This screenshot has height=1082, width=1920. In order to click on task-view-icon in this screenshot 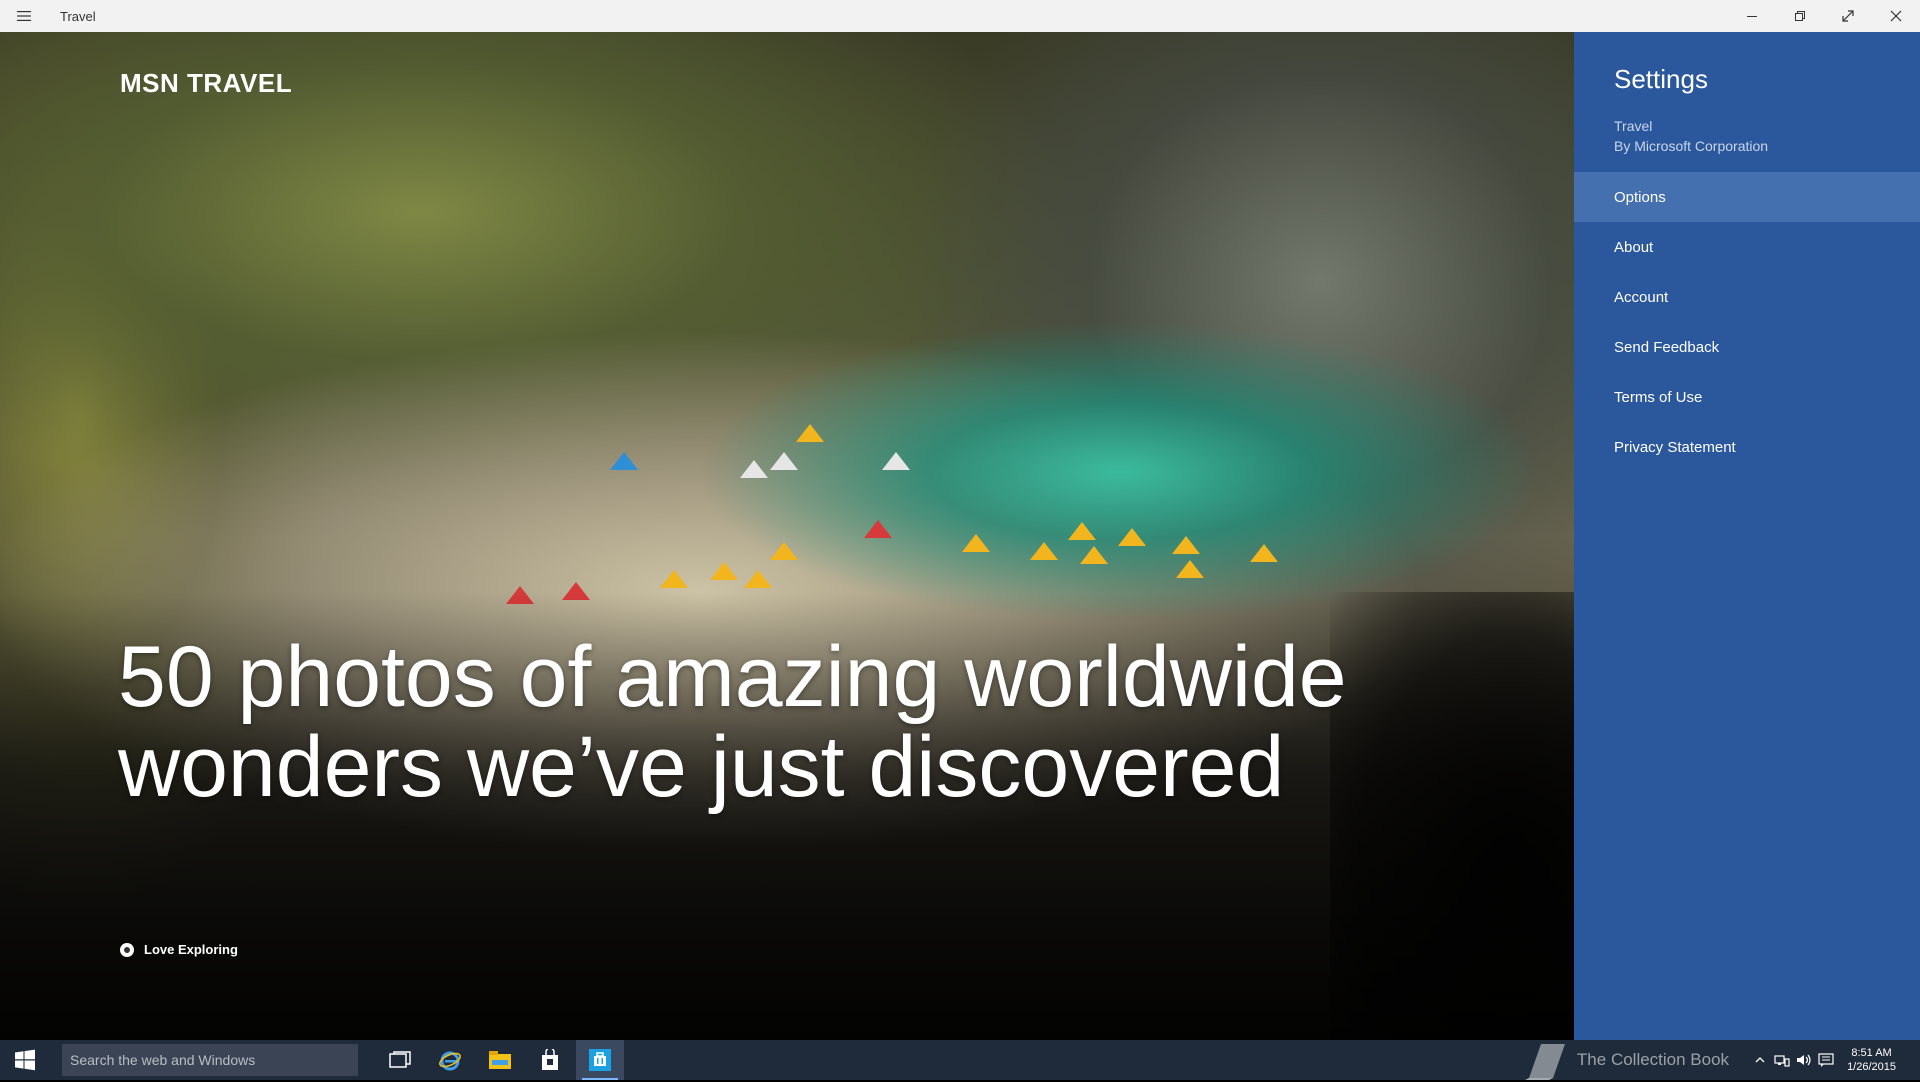, I will do `click(400, 1060)`.